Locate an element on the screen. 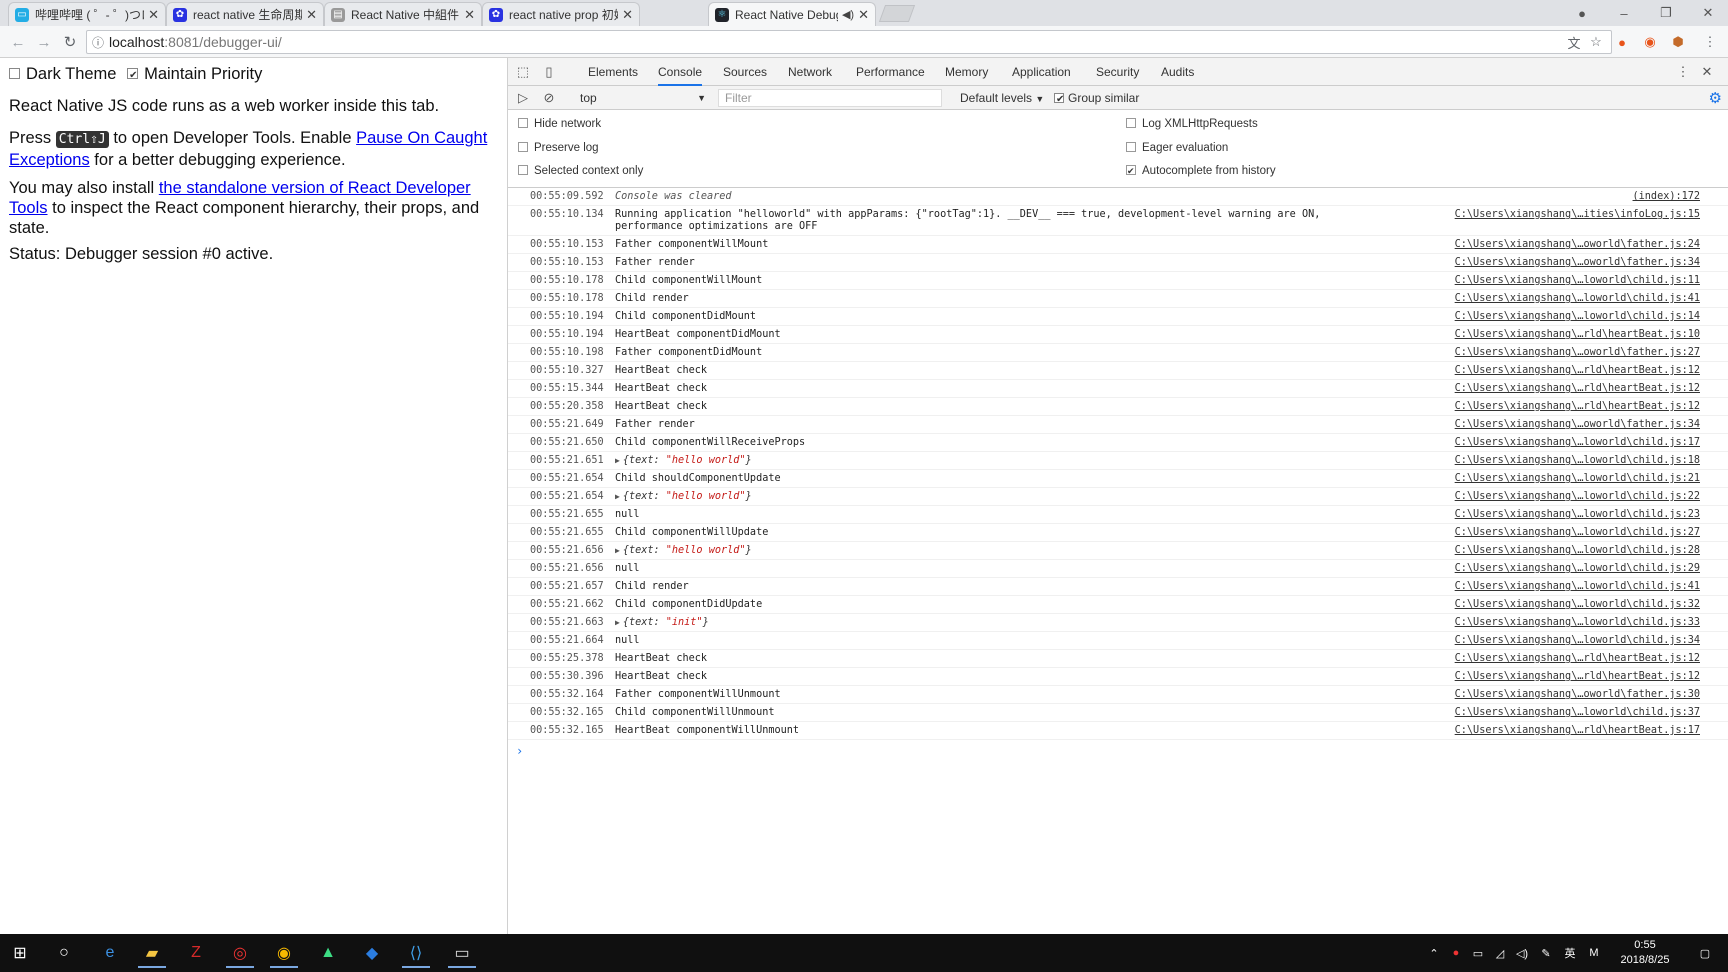 This screenshot has height=972, width=1728. browser-tab-0: ▭ 哔哩哔哩 ( ゜- ゜)つロ 干杯 ✕ is located at coordinates (87, 14).